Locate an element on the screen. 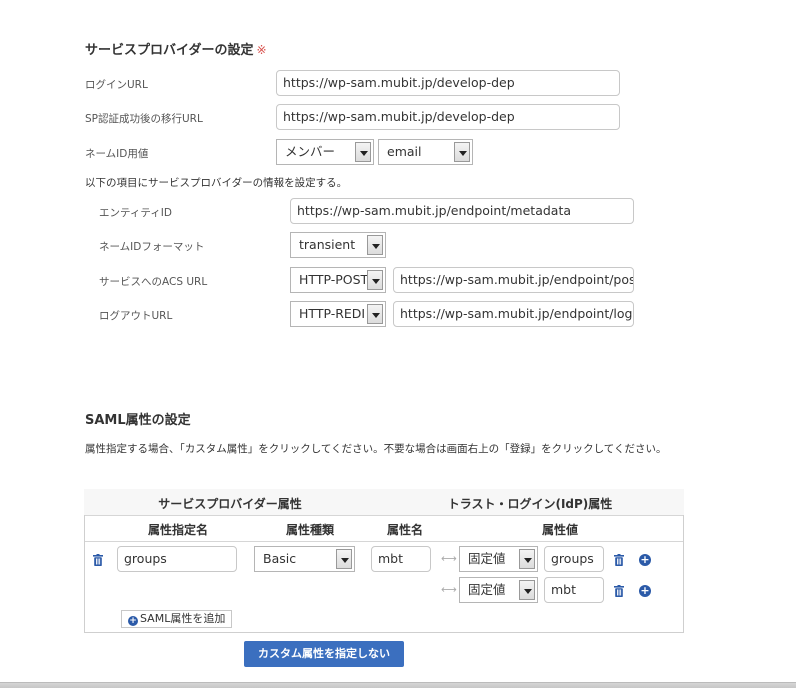 The width and height of the screenshot is (796, 688). sp-settings-title: サービスプロバイダーの設定 ※ is located at coordinates (176, 48).